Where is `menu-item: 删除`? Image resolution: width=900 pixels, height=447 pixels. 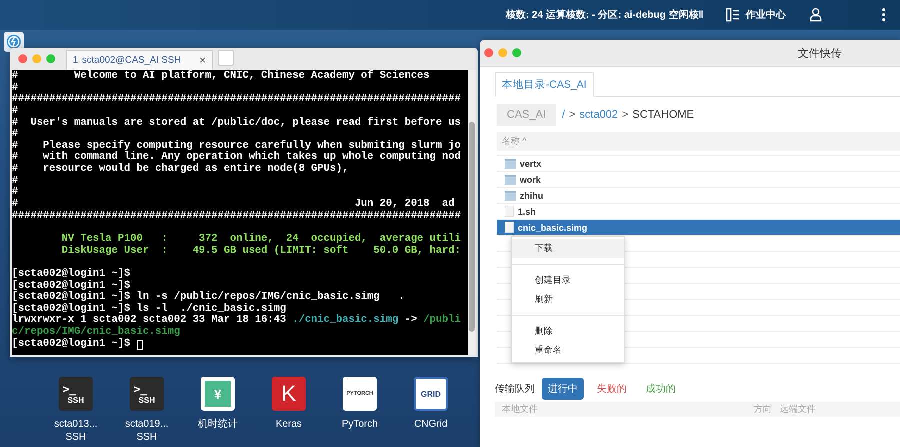
menu-item: 删除 is located at coordinates (568, 331).